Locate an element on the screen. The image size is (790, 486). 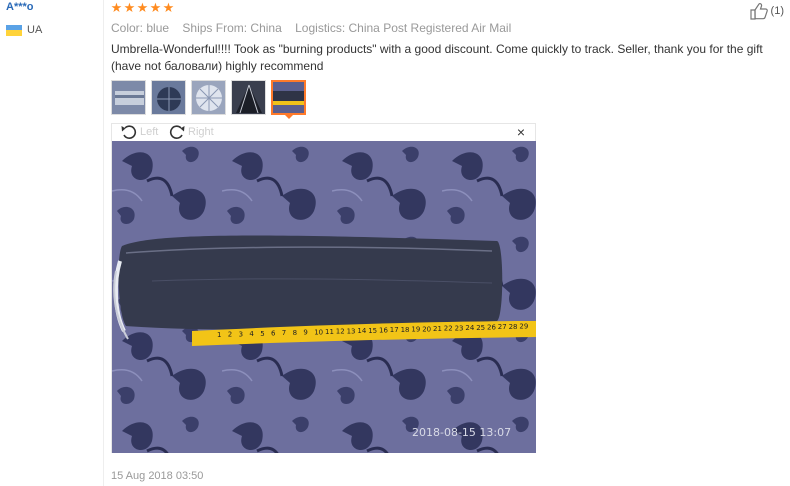
review-date: 15 Aug 2018 03:50 is located at coordinates (157, 476).